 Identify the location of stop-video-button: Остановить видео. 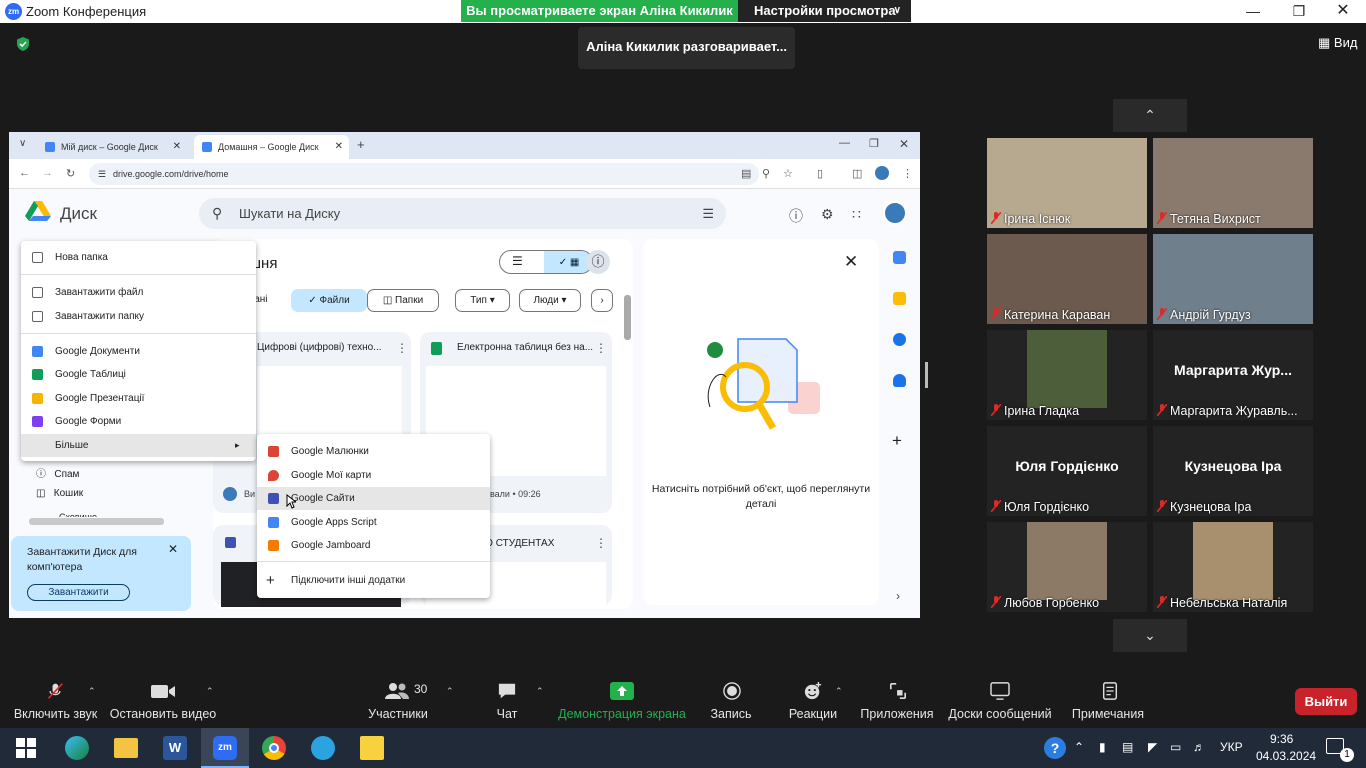
(163, 700).